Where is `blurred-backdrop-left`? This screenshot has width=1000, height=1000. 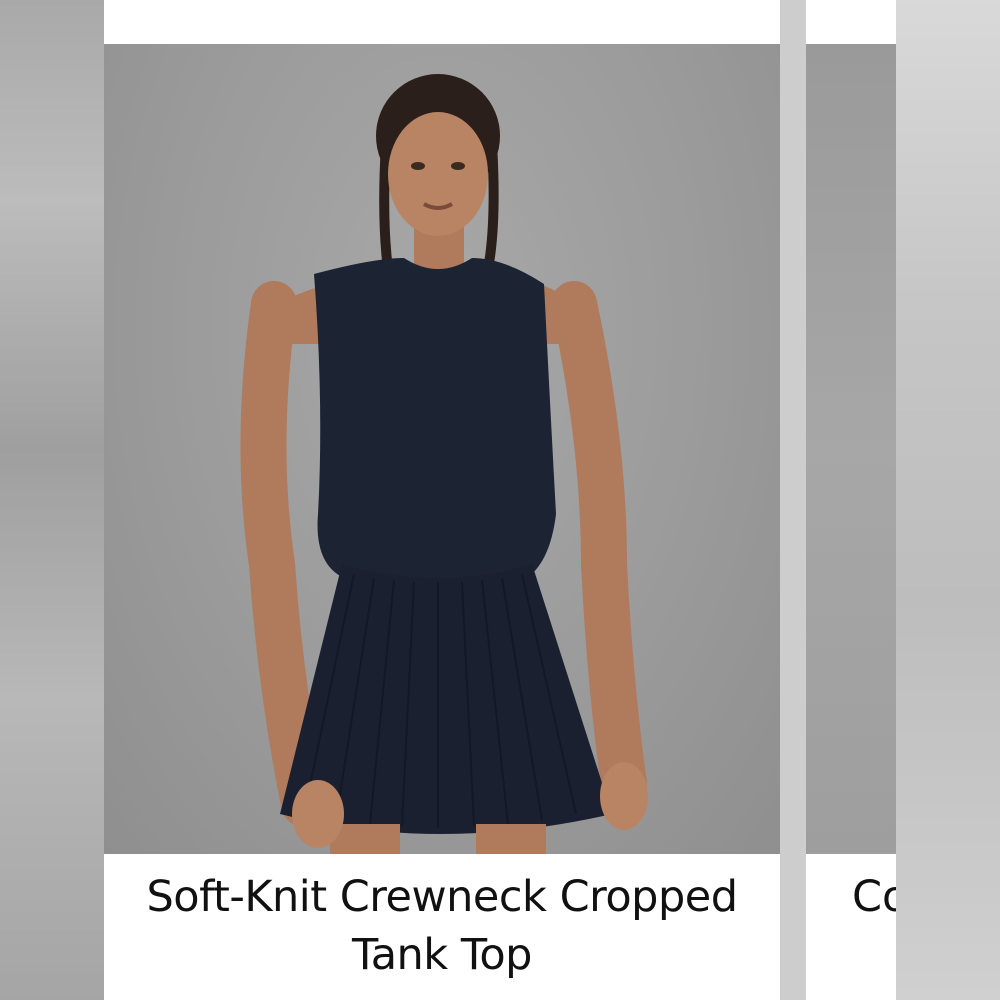 blurred-backdrop-left is located at coordinates (52, 500).